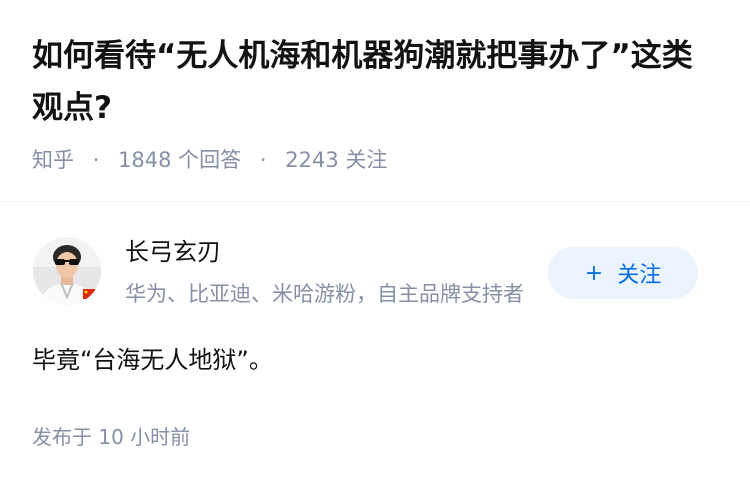 This screenshot has height=490, width=750. Describe the element at coordinates (324, 294) in the screenshot. I see `author-bio: 华为、比亚迪、米哈游粉，自主品牌支持者` at that location.